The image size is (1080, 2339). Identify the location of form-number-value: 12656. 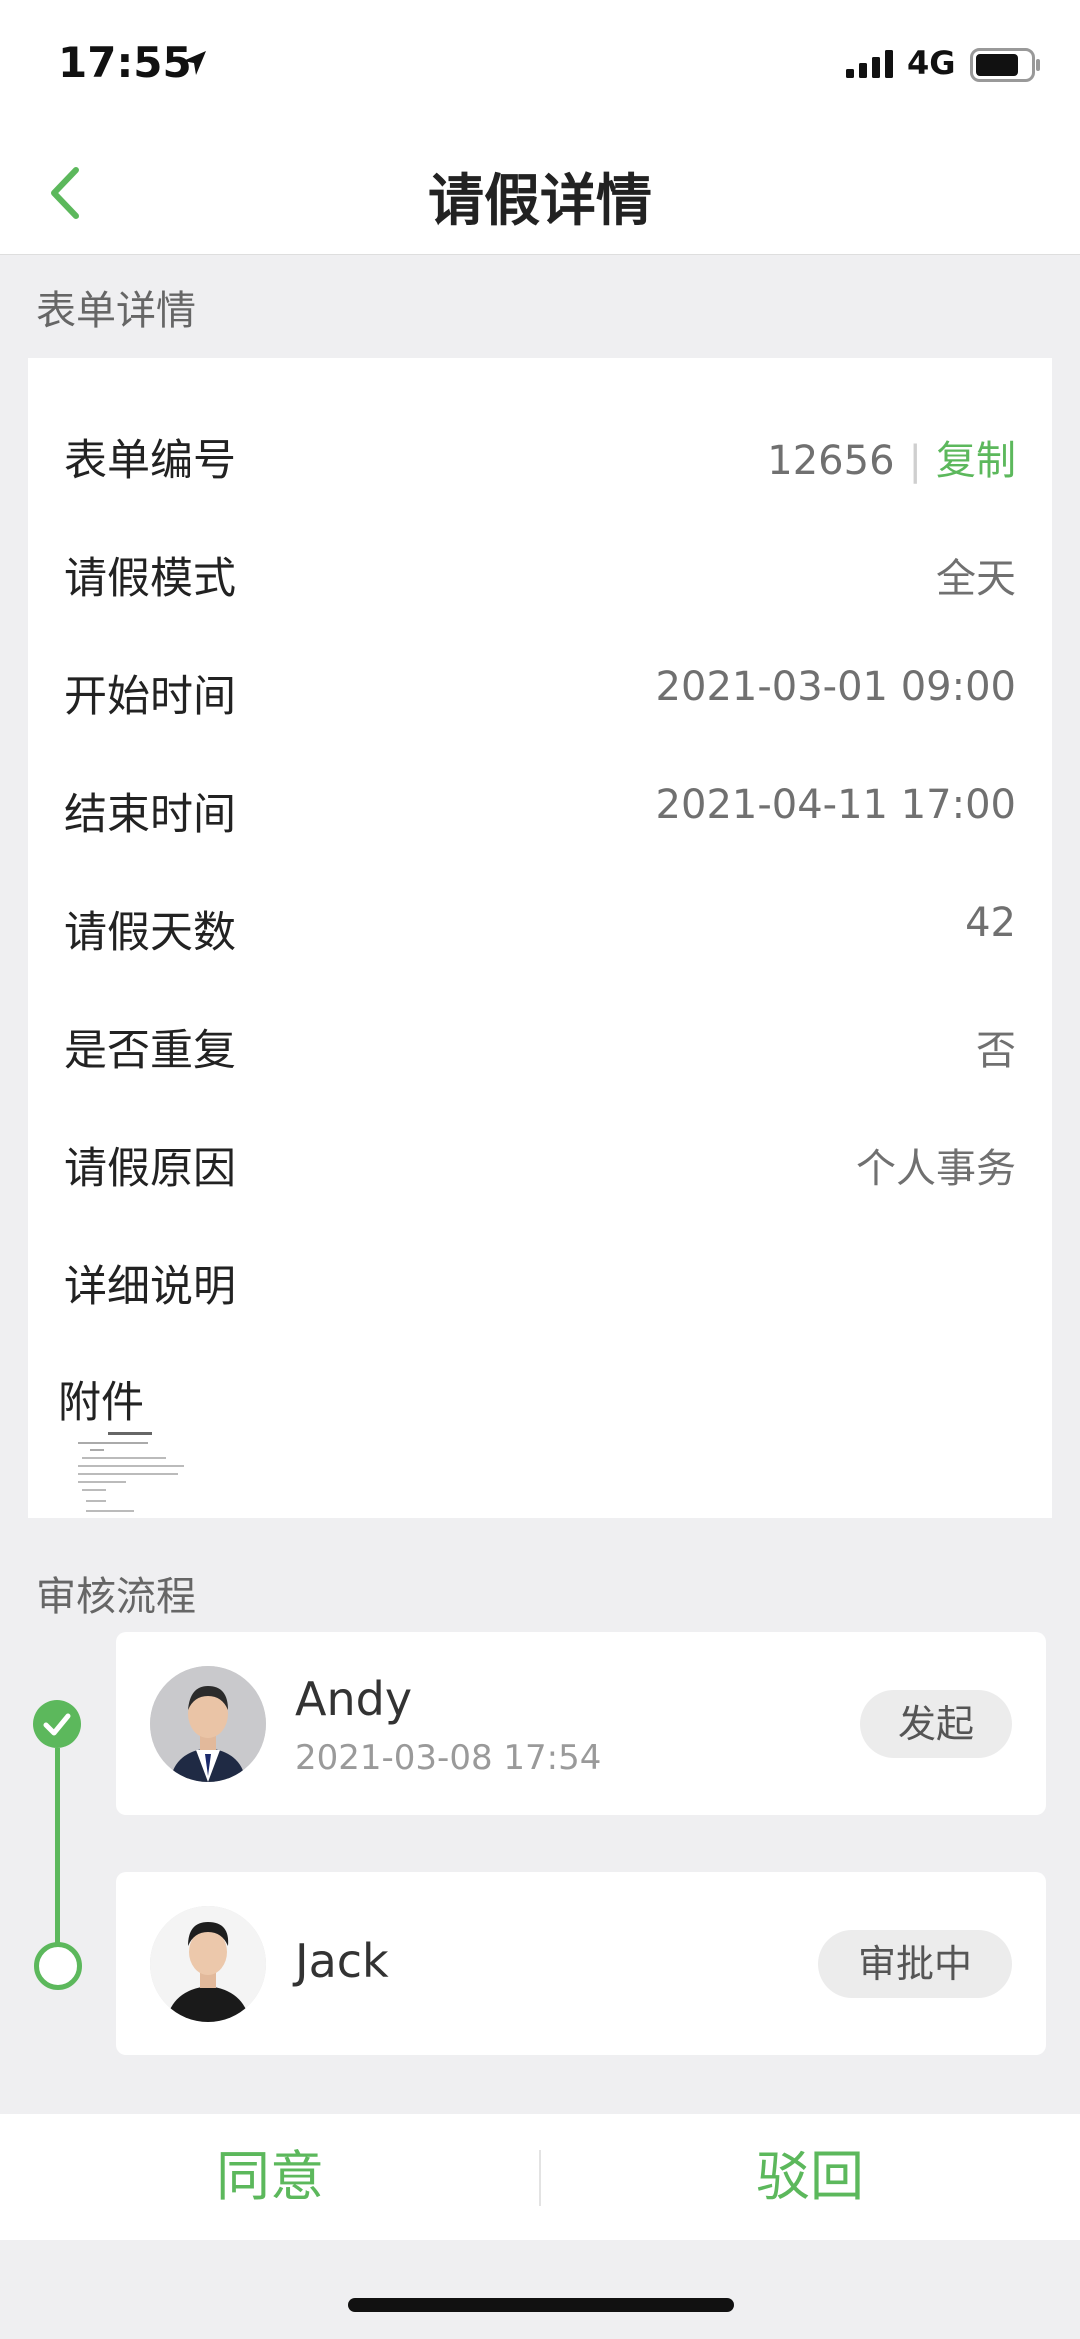
(831, 461).